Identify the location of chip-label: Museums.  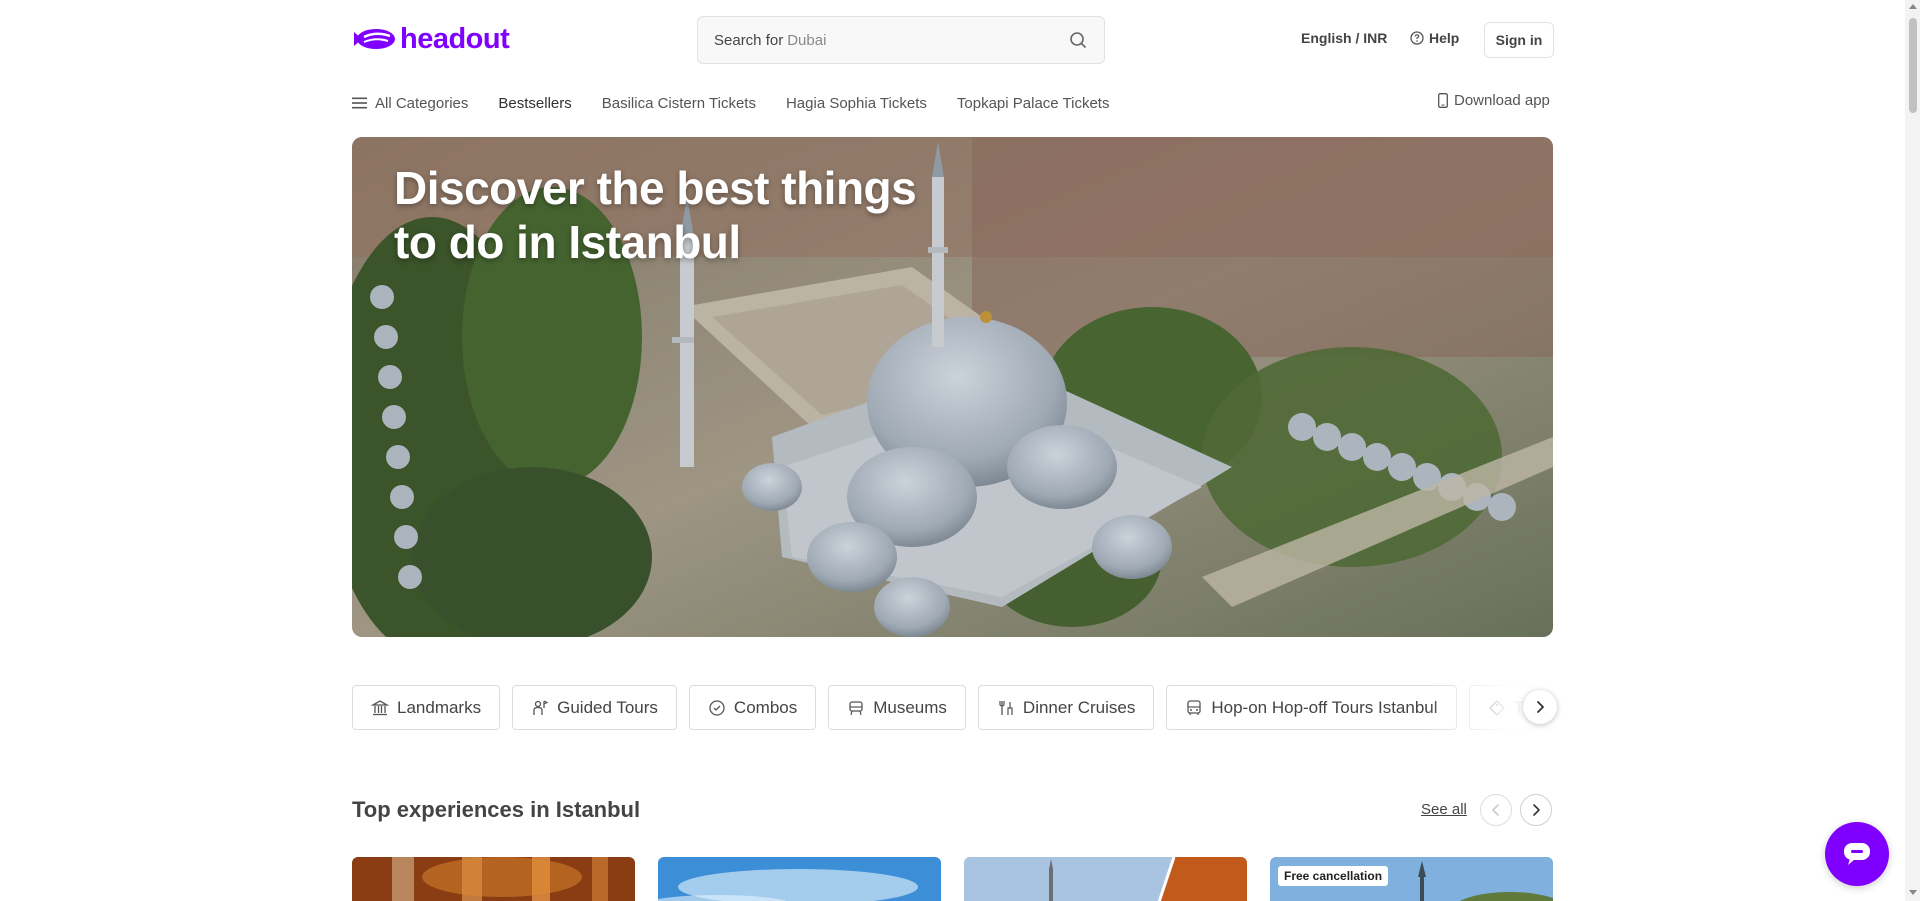
(910, 707).